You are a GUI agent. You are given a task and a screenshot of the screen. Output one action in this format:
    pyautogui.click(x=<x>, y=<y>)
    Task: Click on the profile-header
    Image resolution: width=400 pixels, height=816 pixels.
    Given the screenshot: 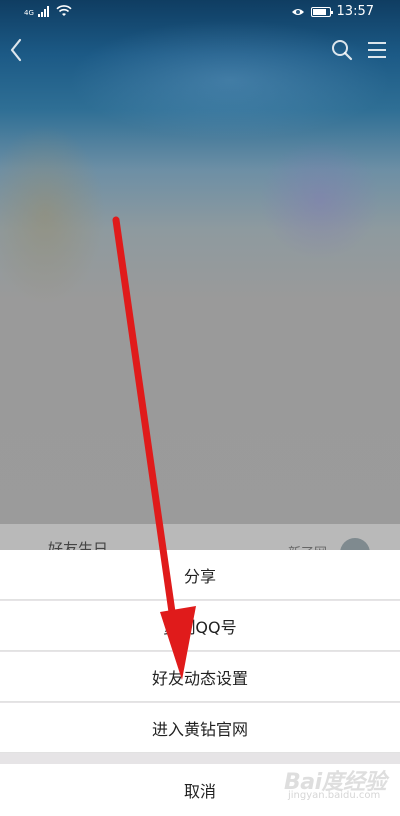 What is the action you would take?
    pyautogui.click(x=200, y=50)
    